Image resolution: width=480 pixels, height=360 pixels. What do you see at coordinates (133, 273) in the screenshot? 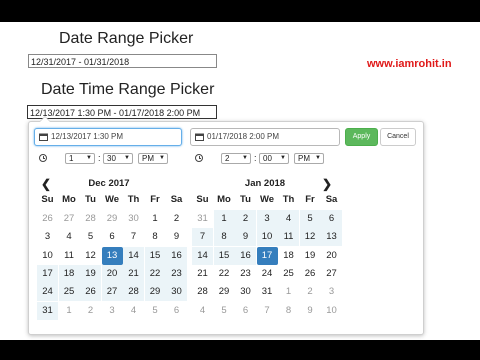
I see `left-calendar-day: 21` at bounding box center [133, 273].